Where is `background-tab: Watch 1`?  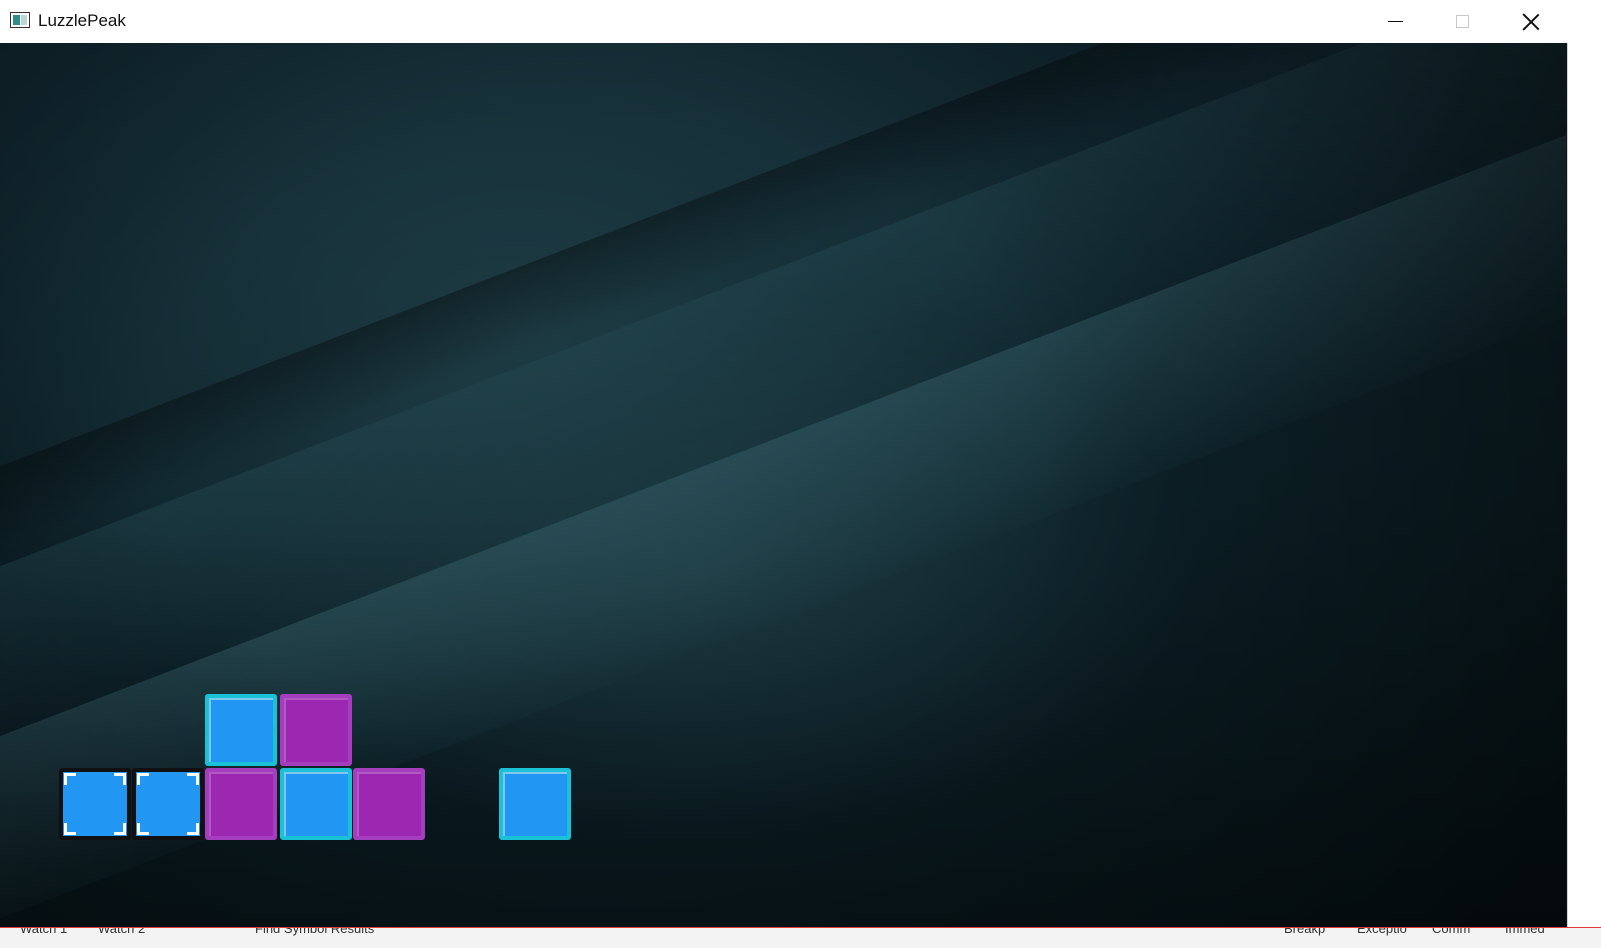
background-tab: Watch 1 is located at coordinates (44, 931).